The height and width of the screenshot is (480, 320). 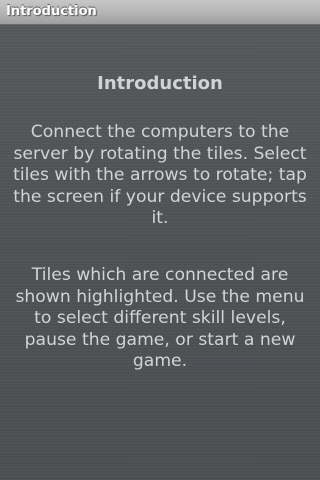 I want to click on window-title: Introduction, so click(x=51, y=11).